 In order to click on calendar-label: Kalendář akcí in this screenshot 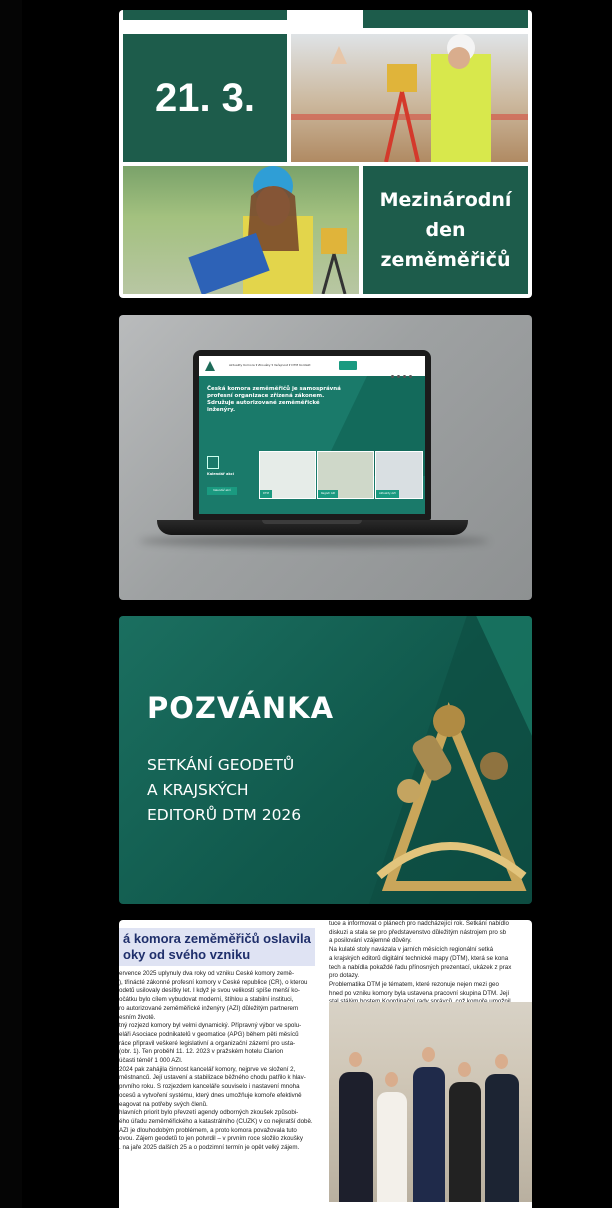, I will do `click(220, 474)`.